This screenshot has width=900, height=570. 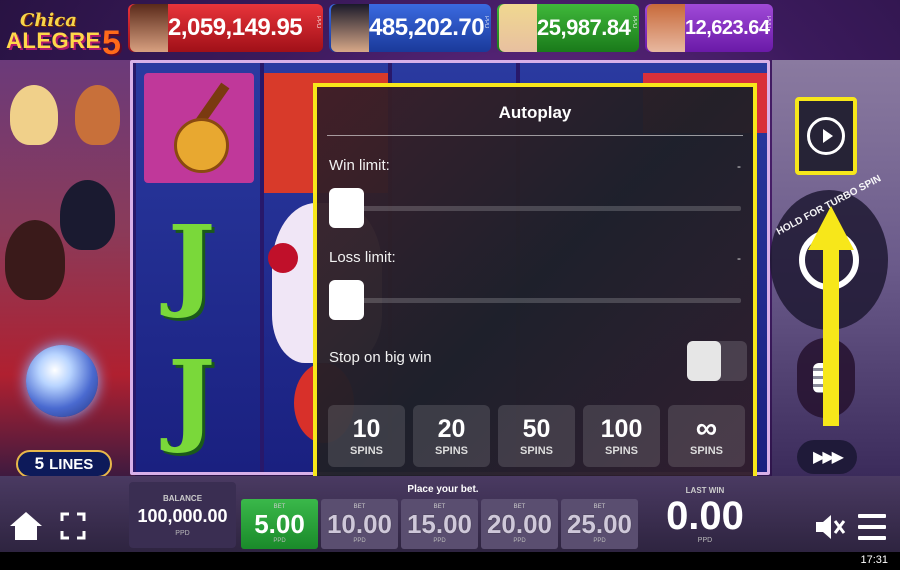 I want to click on jackpot-3-currency: PPD, so click(x=634, y=22).